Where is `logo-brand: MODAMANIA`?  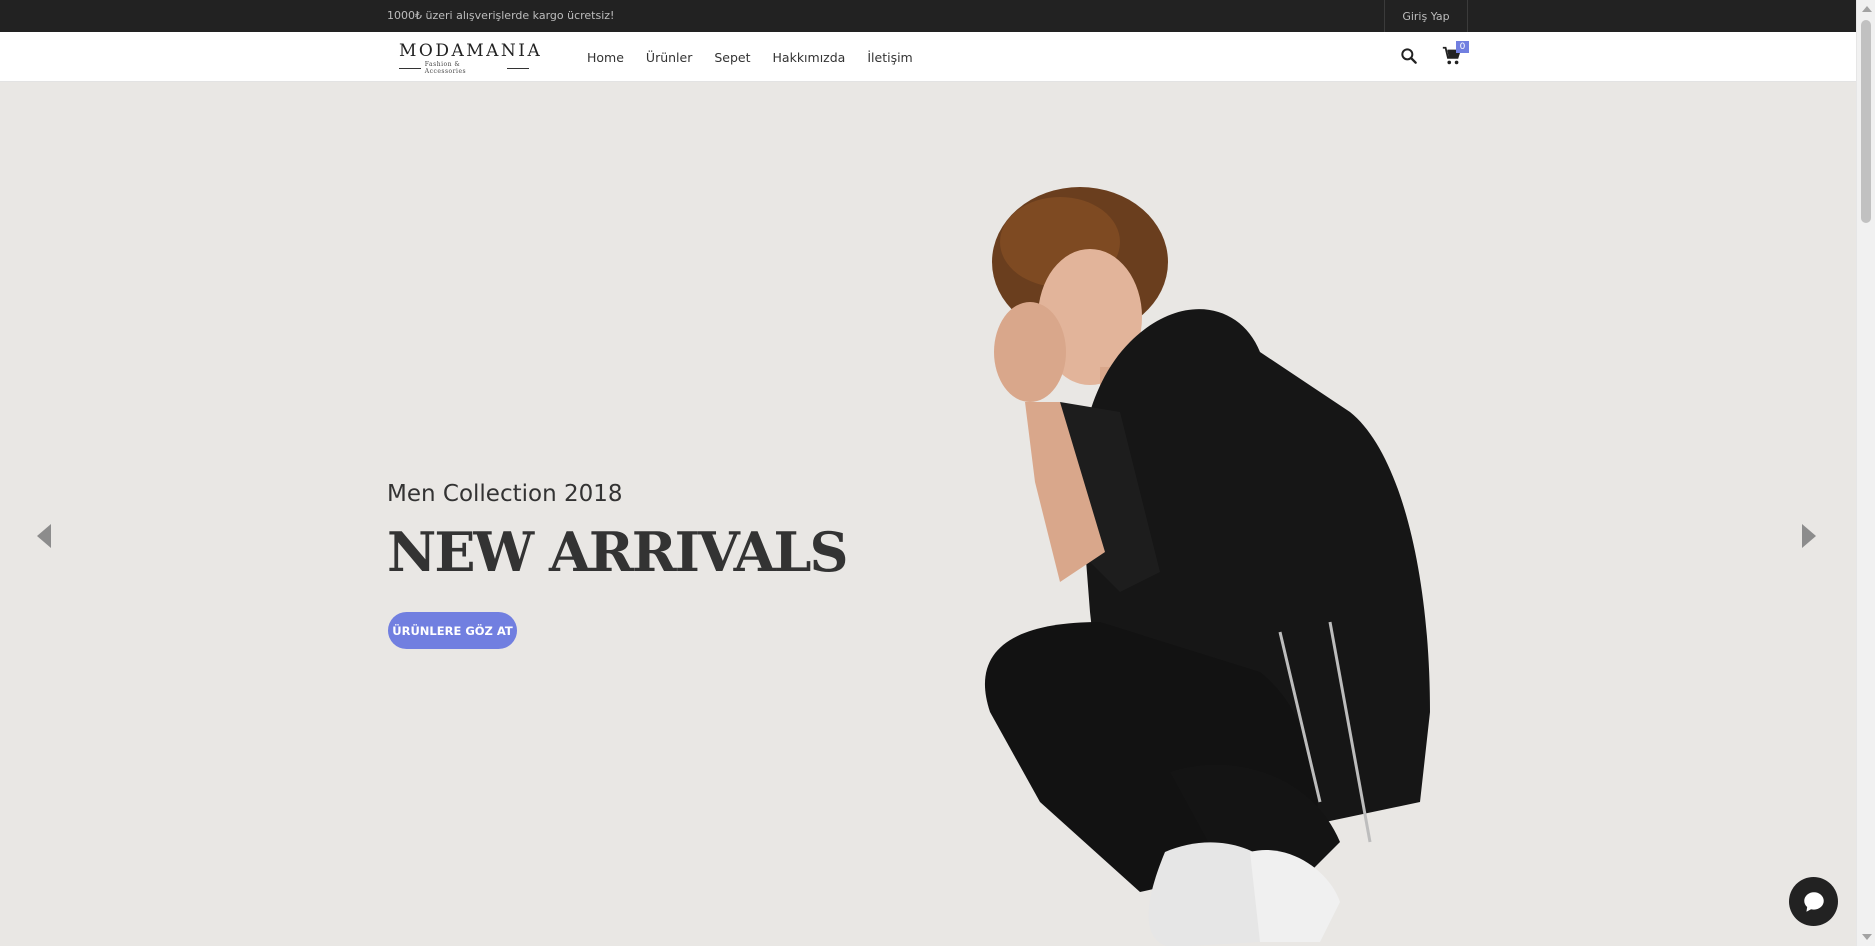 logo-brand: MODAMANIA is located at coordinates (471, 51).